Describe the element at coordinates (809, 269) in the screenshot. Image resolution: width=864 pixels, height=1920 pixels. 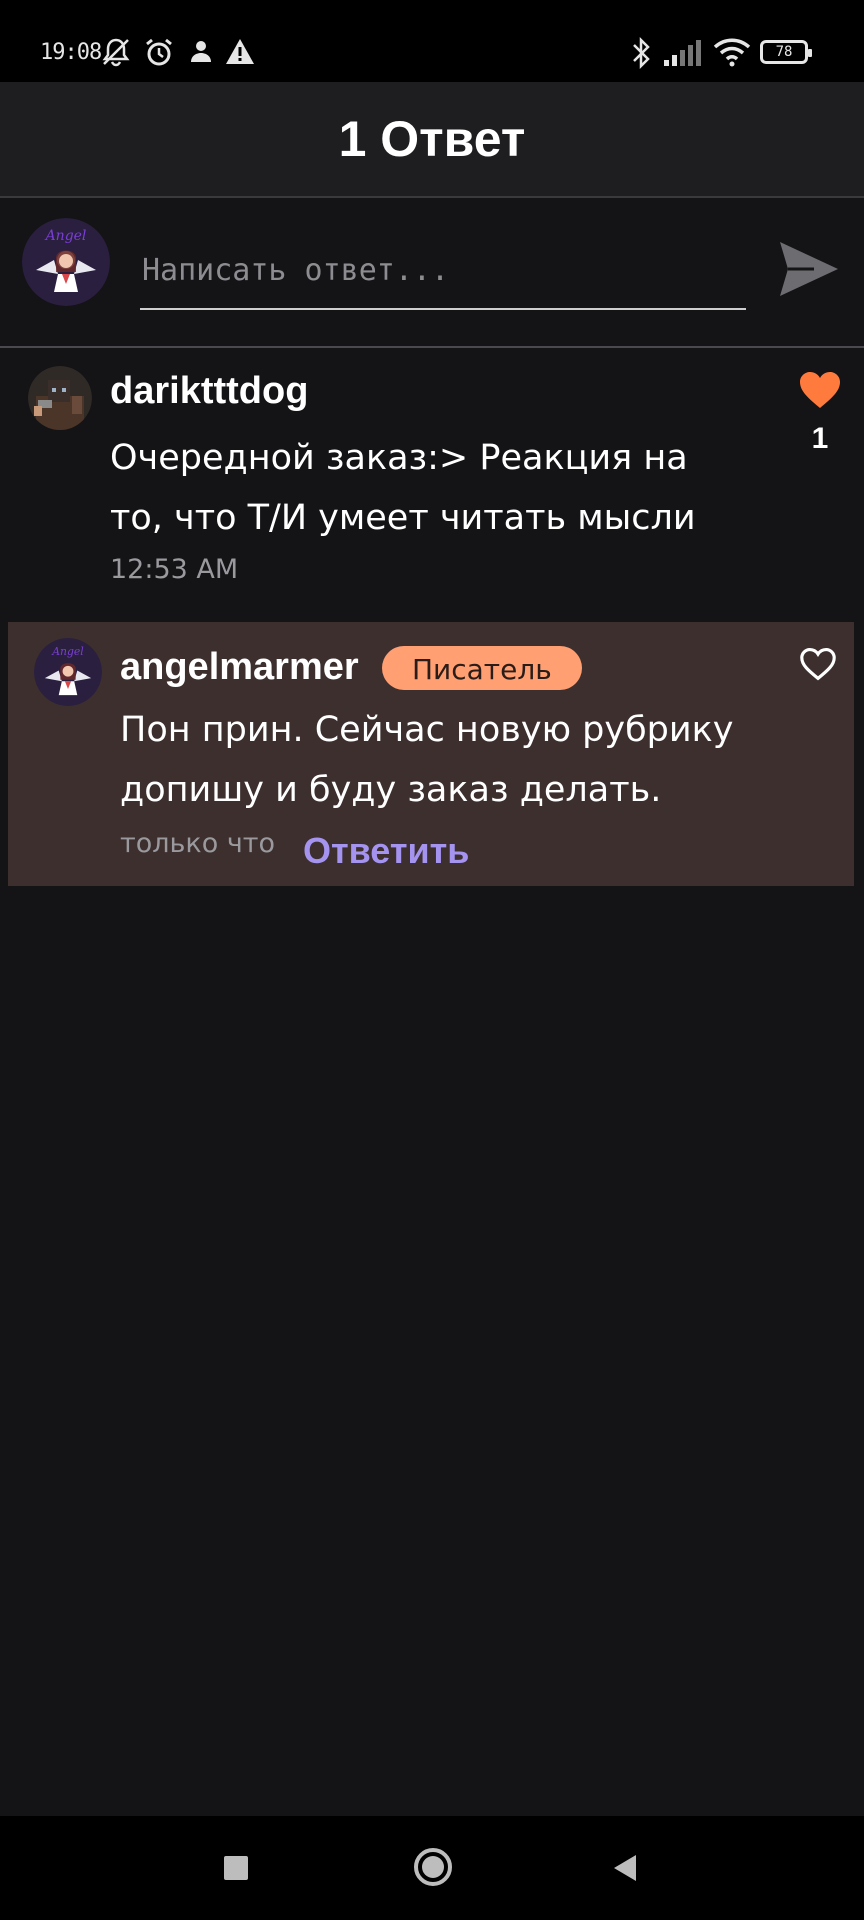
I see `send-icon` at that location.